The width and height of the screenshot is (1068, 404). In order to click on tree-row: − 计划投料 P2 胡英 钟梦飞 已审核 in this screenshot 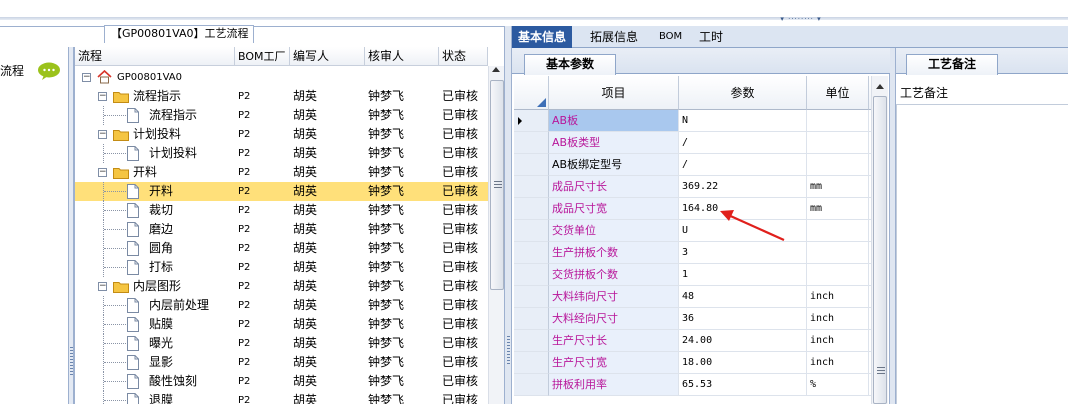, I will do `click(281, 134)`.